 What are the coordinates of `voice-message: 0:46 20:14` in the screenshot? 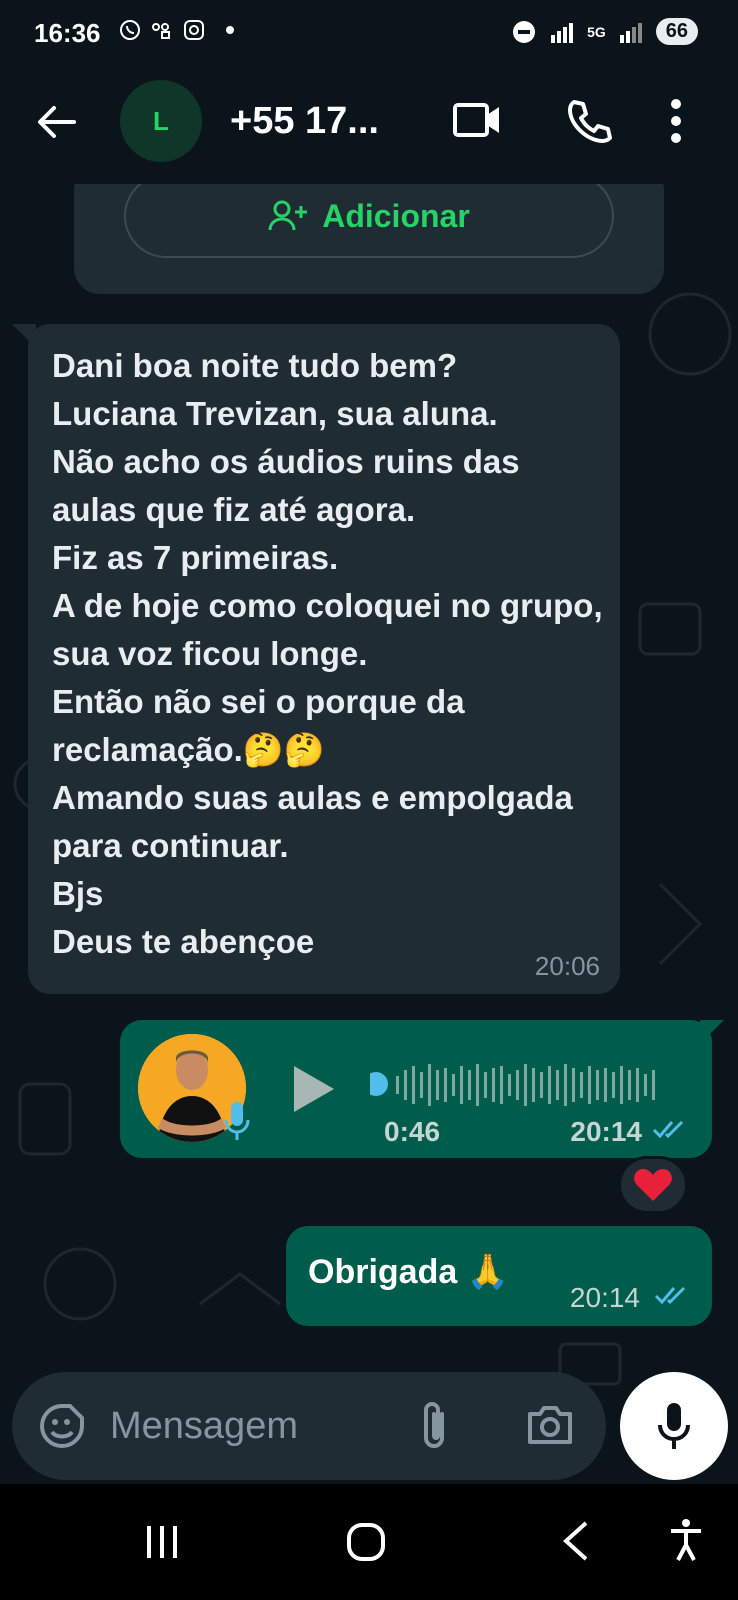 It's located at (416, 1089).